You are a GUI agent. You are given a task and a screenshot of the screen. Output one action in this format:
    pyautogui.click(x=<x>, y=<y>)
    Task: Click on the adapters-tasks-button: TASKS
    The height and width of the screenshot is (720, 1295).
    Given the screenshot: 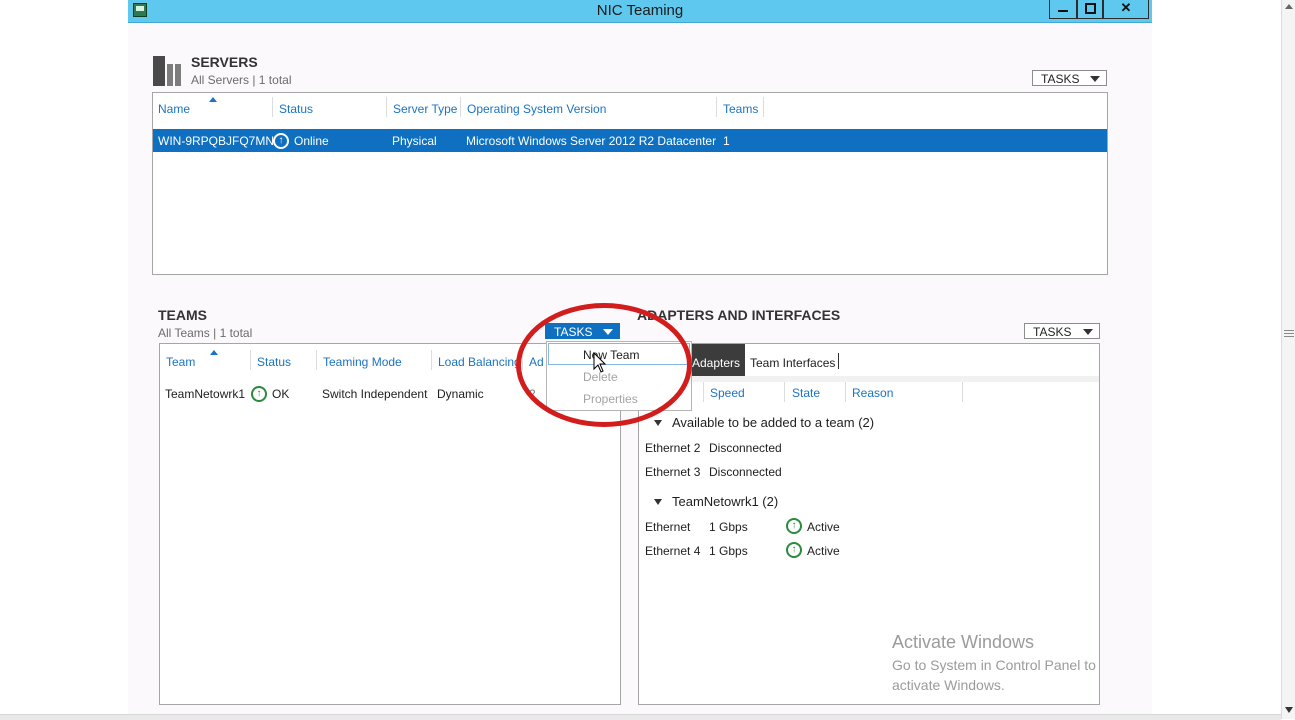 What is the action you would take?
    pyautogui.click(x=1062, y=331)
    